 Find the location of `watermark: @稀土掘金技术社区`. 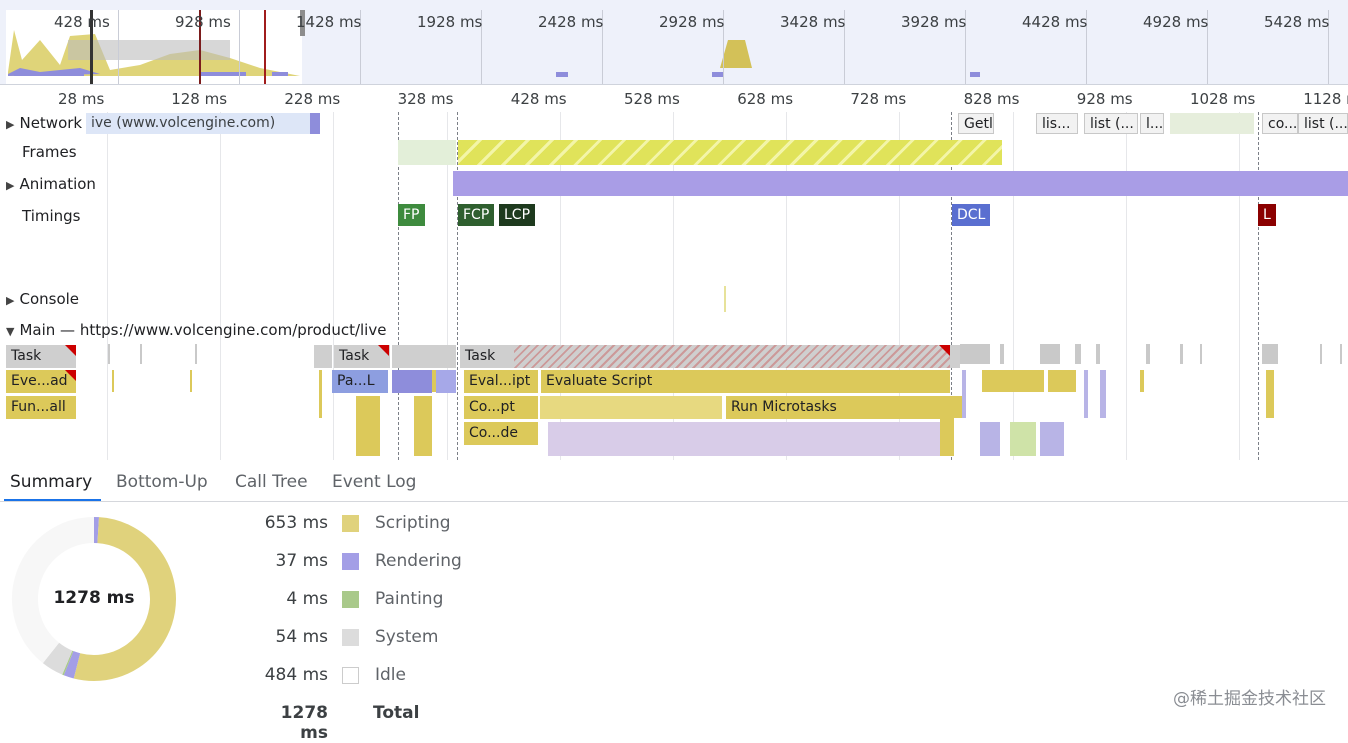

watermark: @稀土掘金技术社区 is located at coordinates (1249, 696).